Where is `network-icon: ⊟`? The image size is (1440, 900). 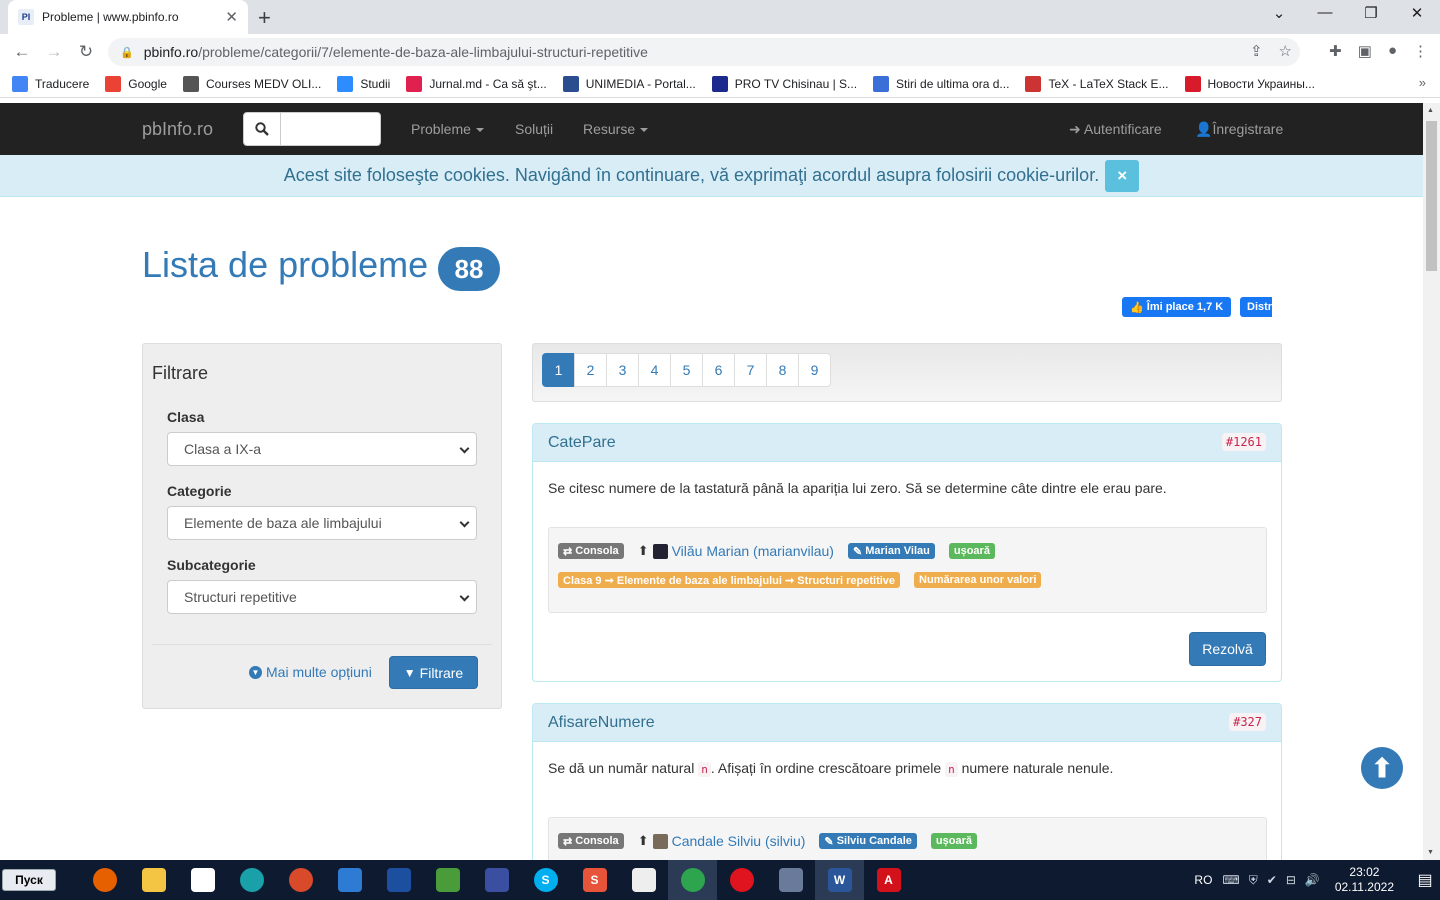
network-icon: ⊟ is located at coordinates (1291, 880).